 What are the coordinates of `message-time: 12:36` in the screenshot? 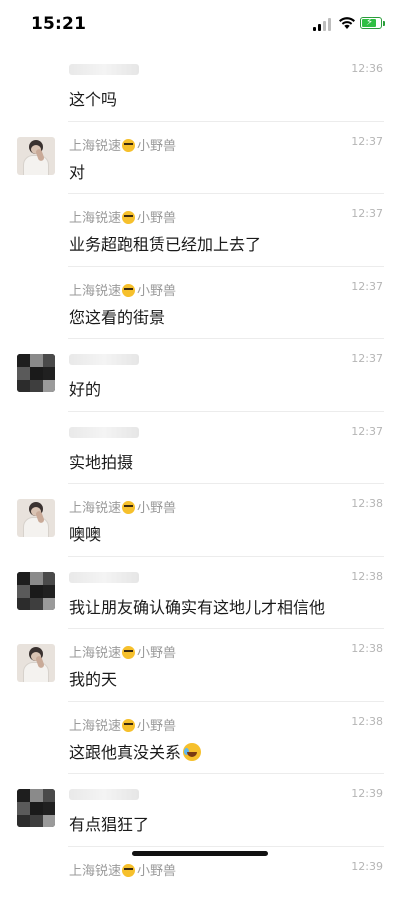 It's located at (367, 68).